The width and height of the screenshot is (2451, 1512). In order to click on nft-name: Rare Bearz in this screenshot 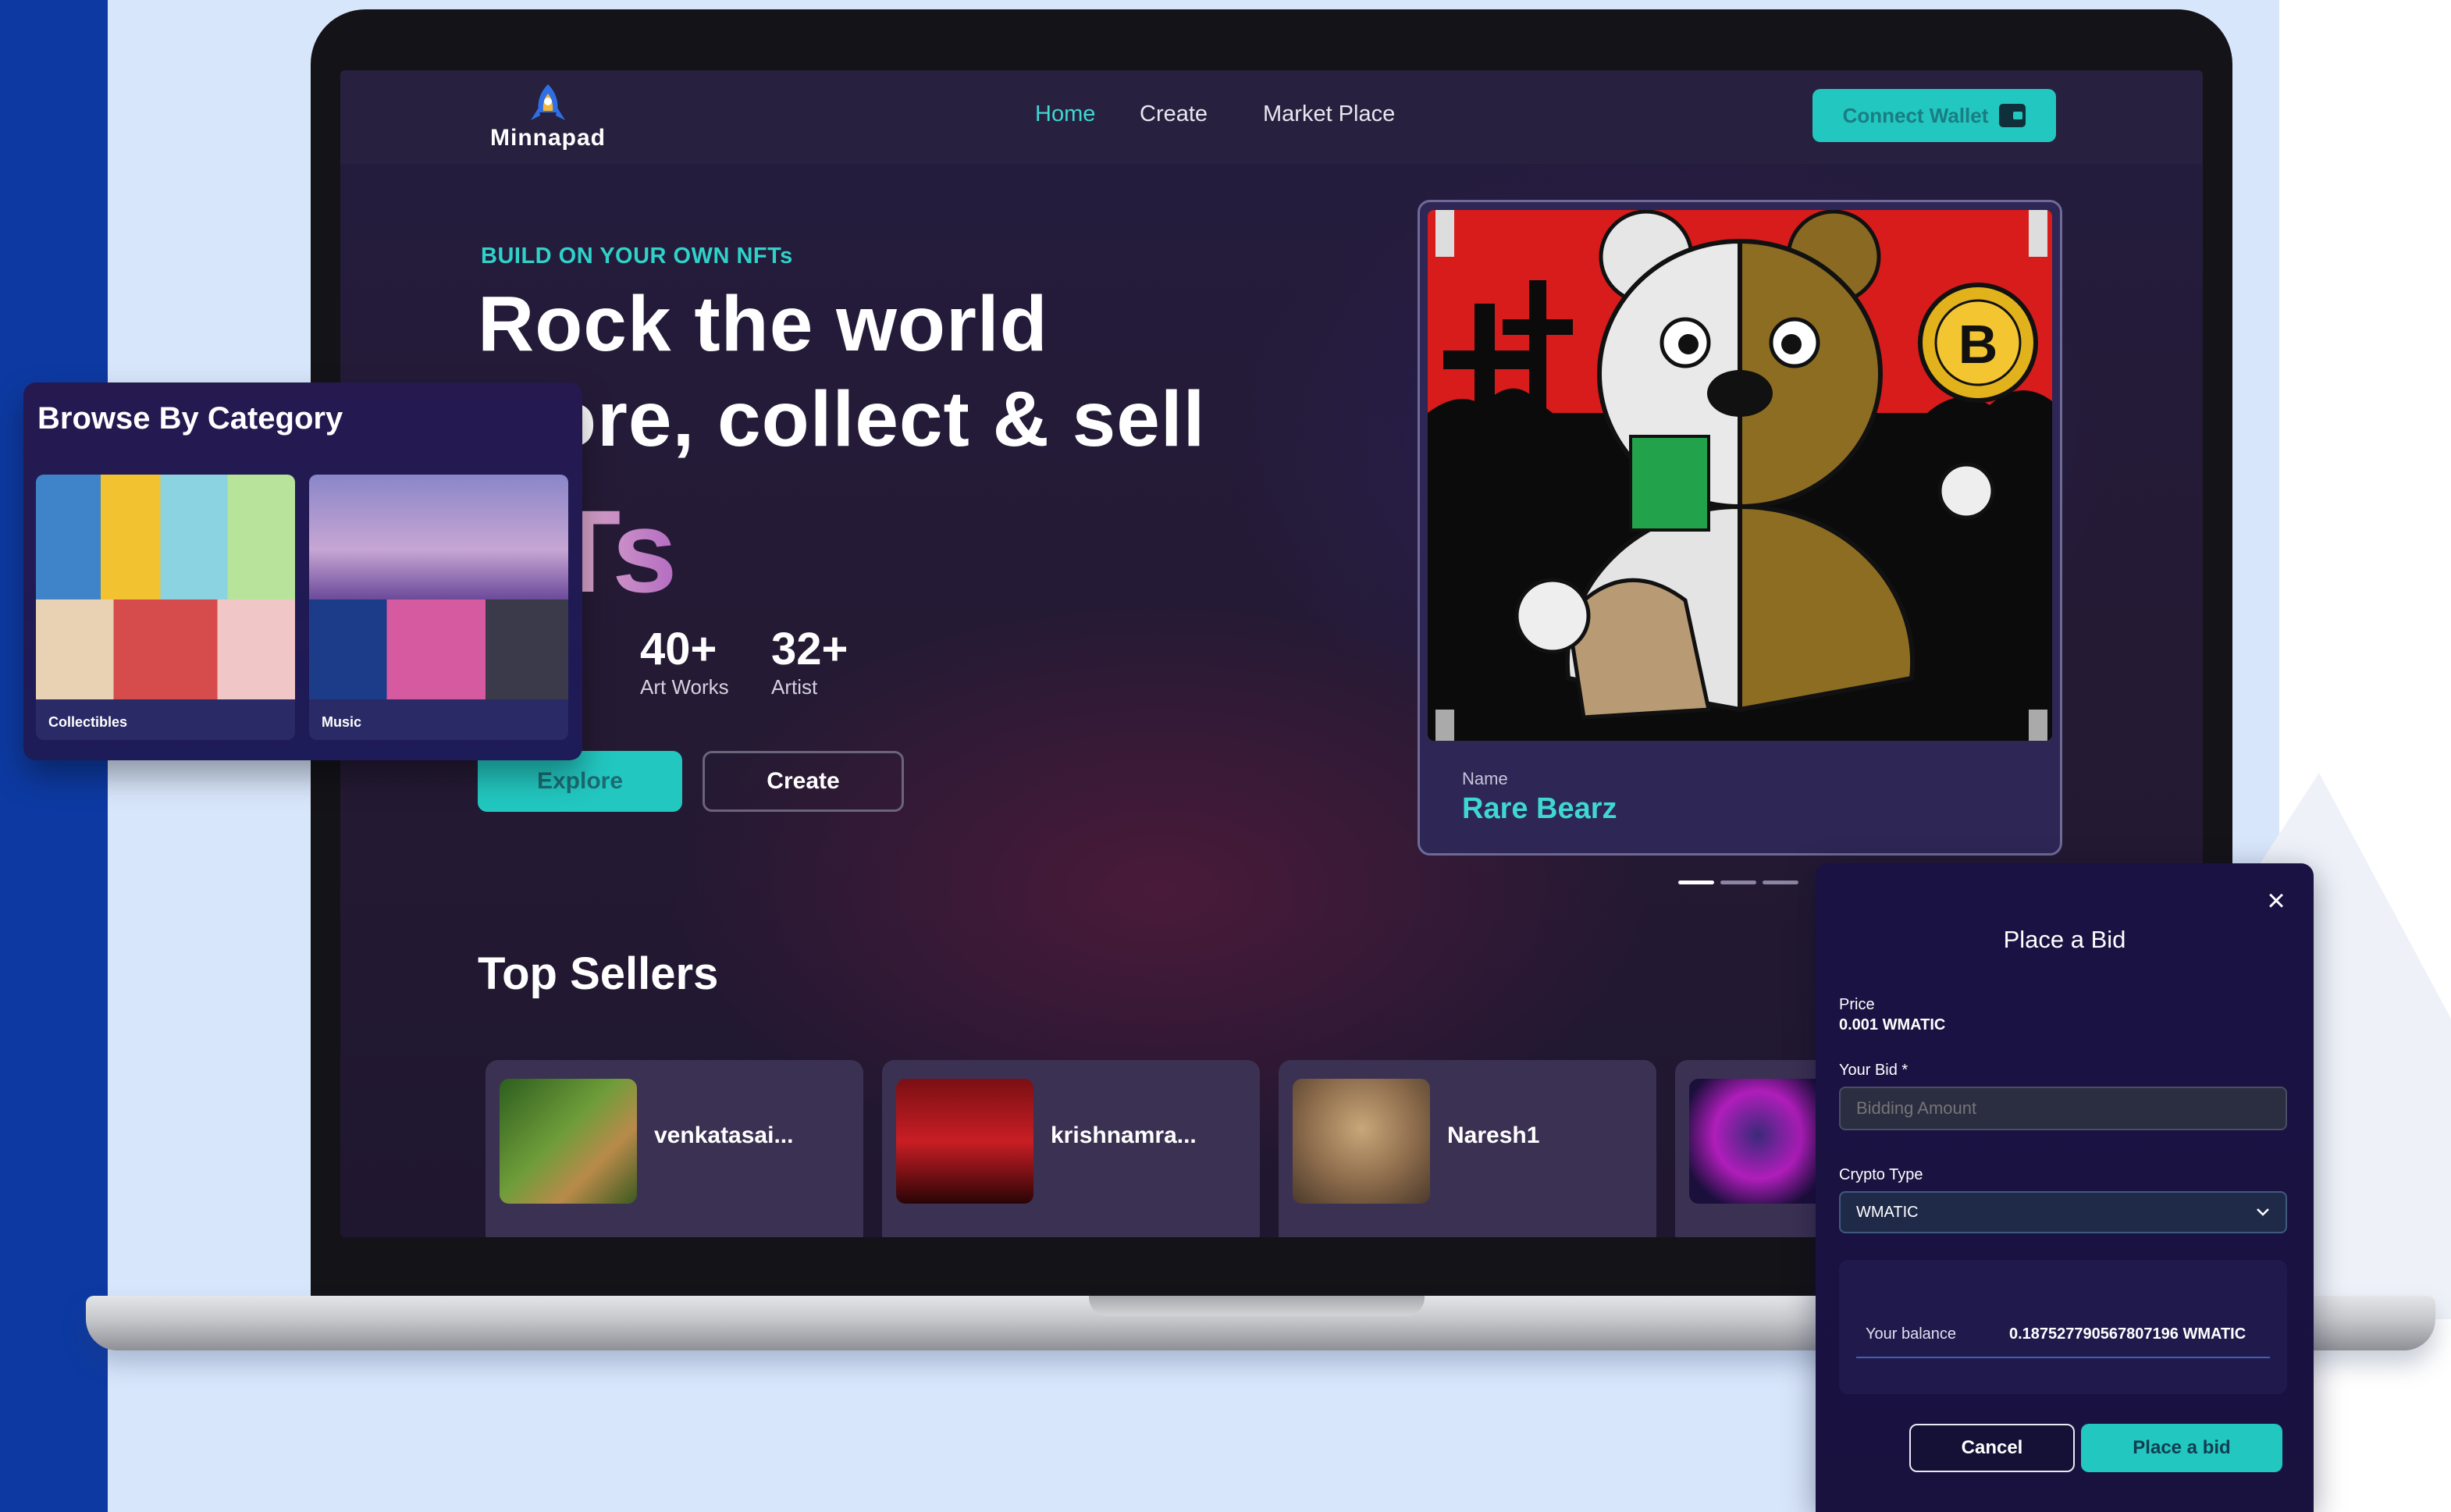, I will do `click(1539, 808)`.